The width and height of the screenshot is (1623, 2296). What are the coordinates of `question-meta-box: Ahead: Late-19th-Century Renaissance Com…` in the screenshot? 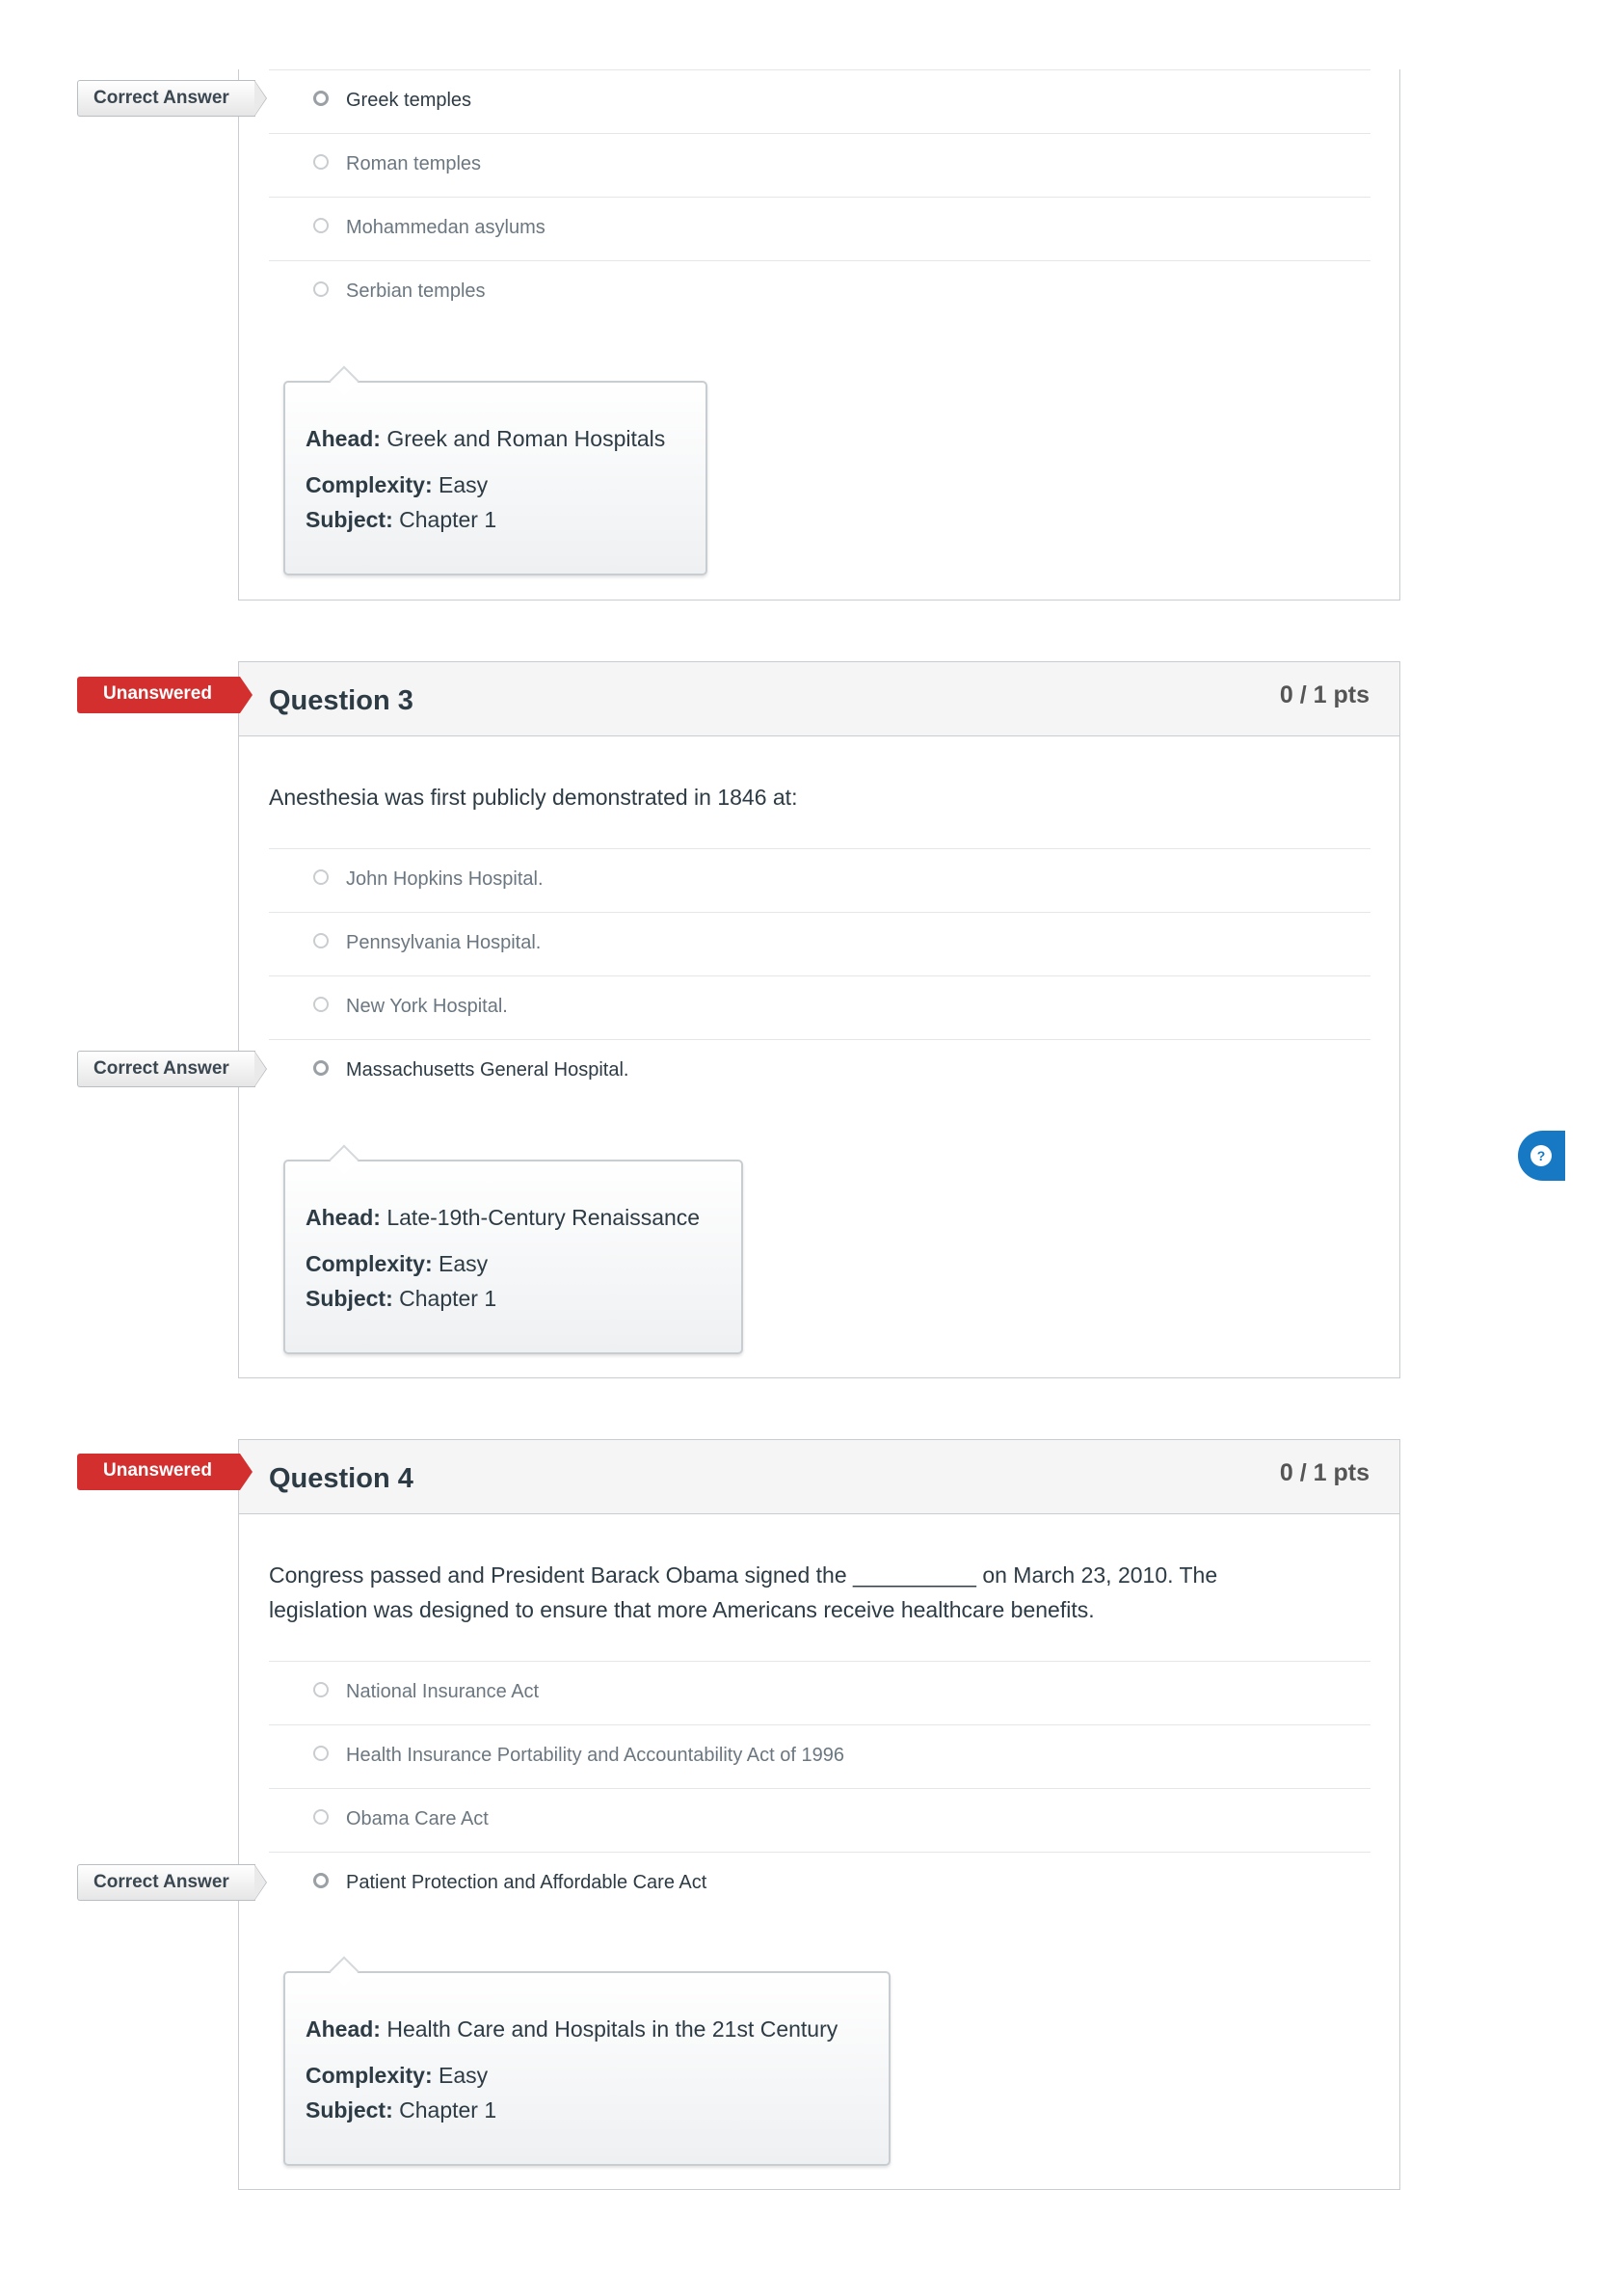 It's located at (513, 1249).